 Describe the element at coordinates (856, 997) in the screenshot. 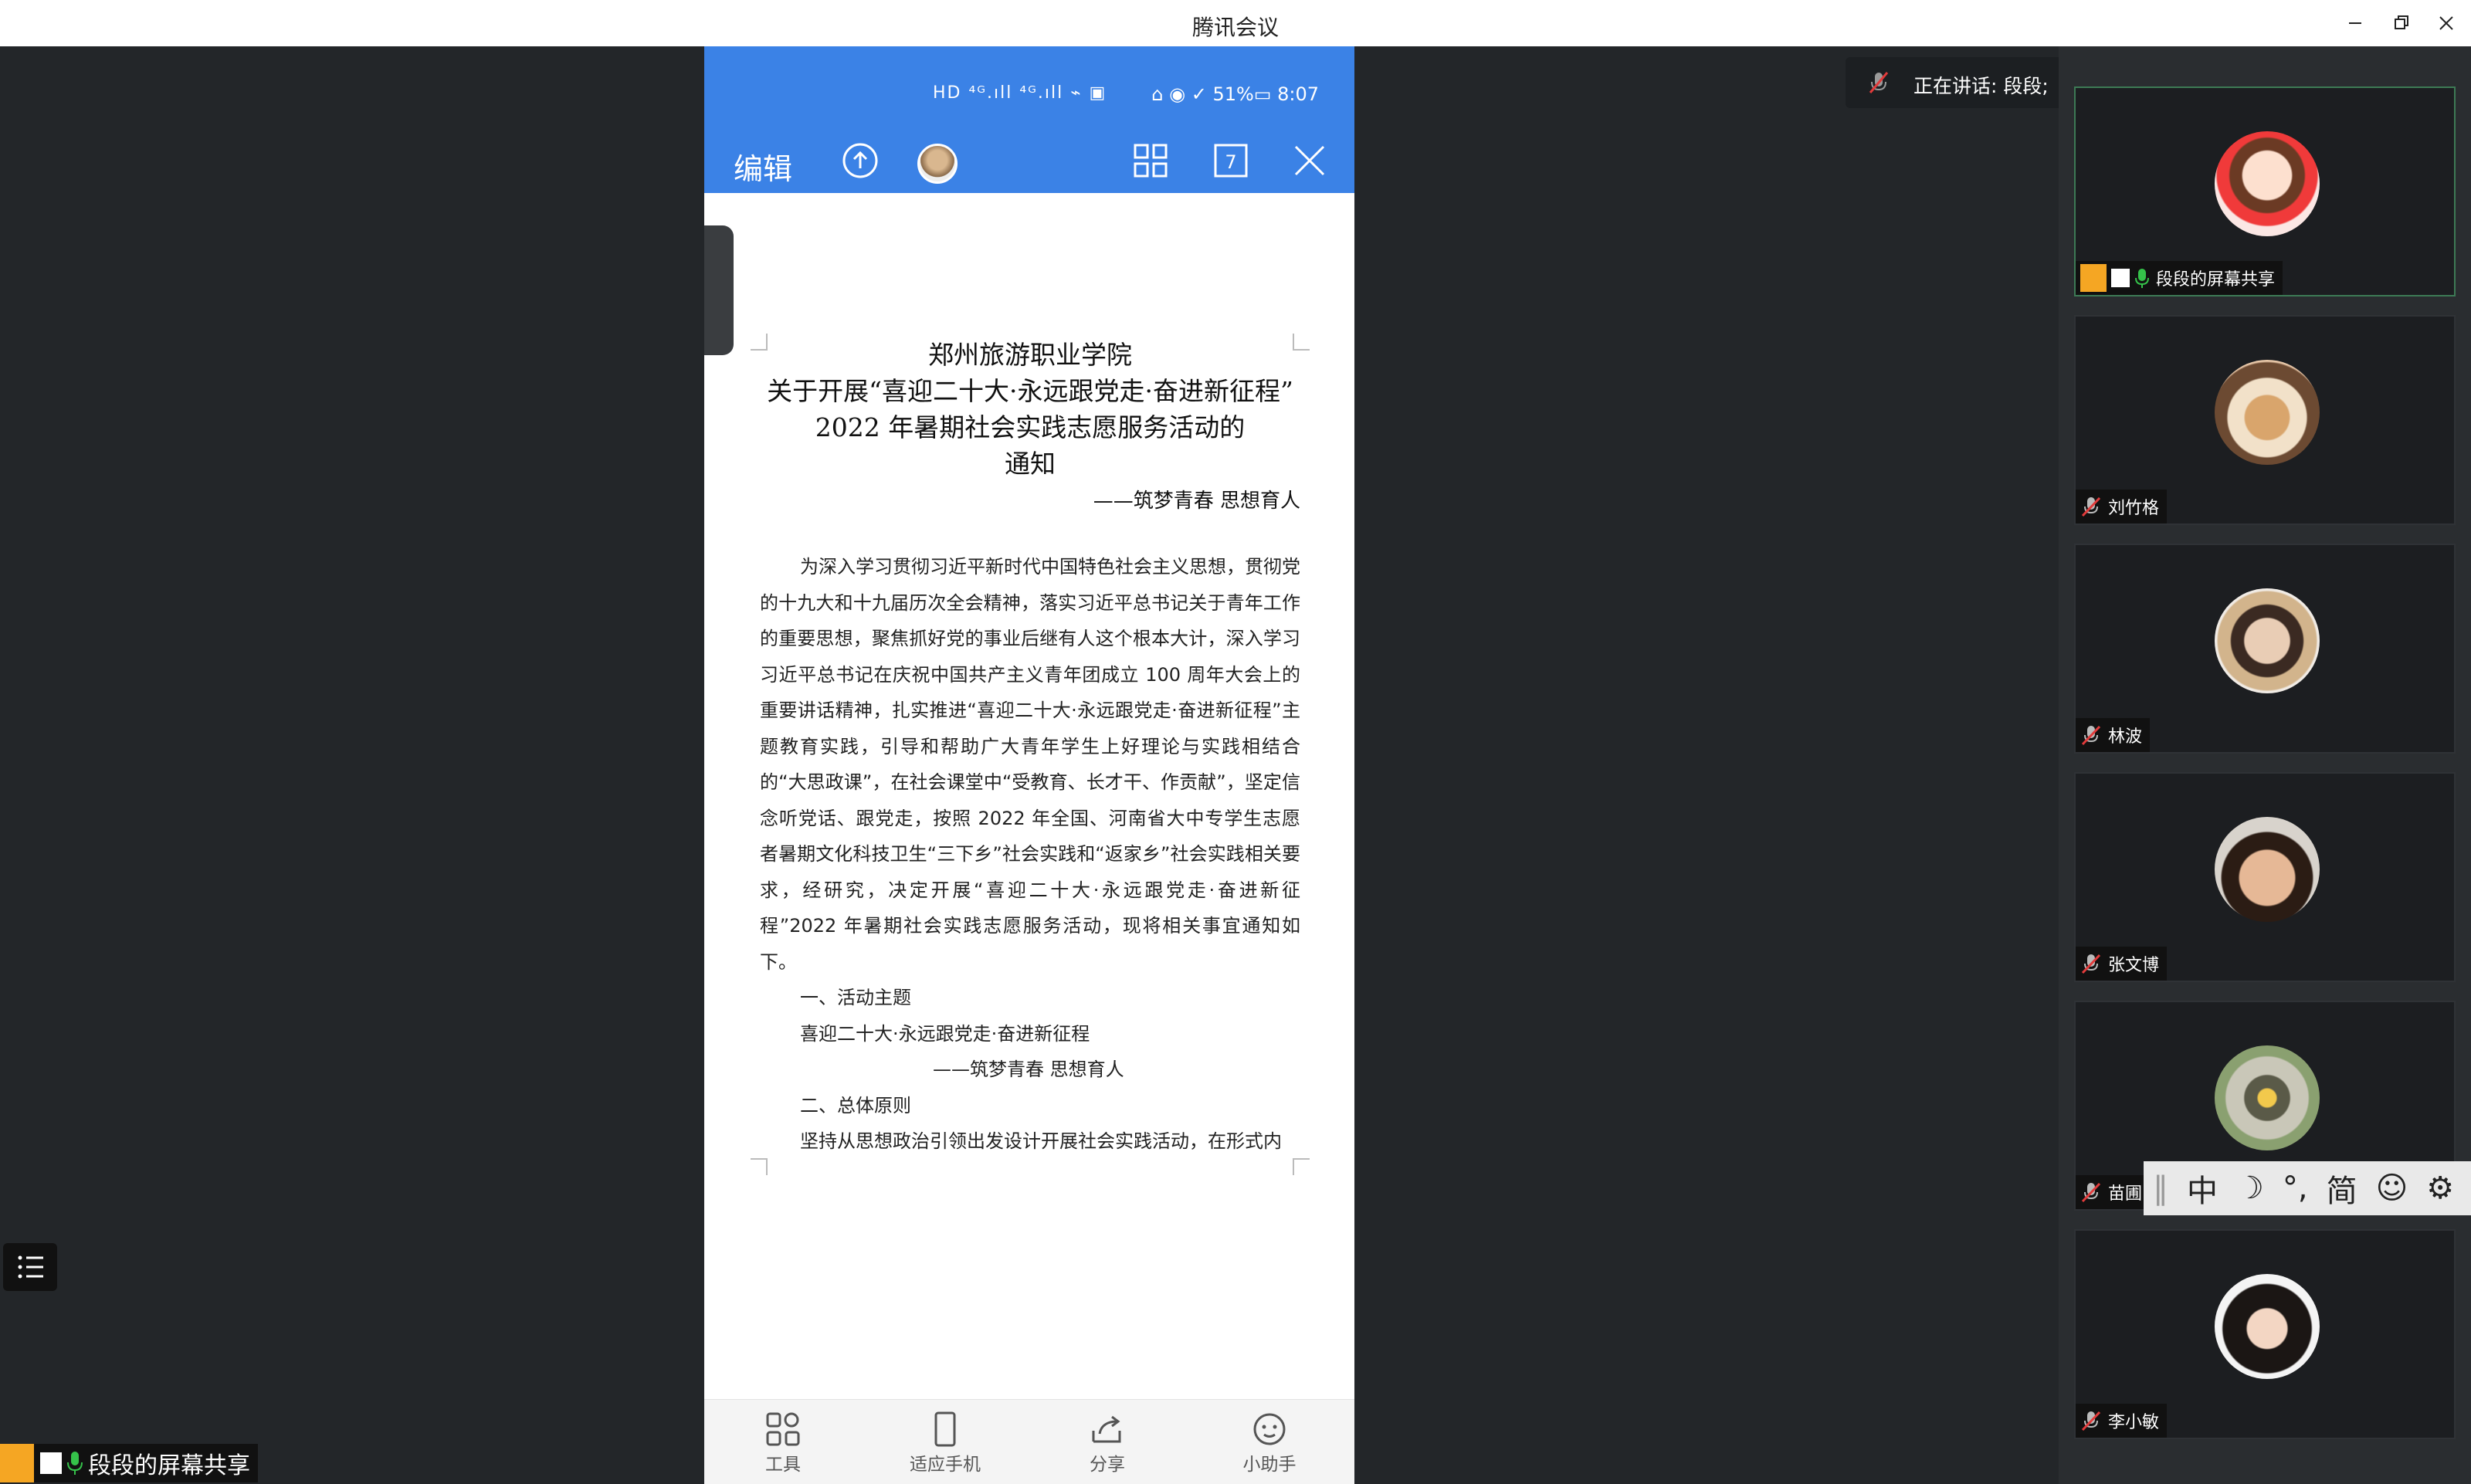

I see `doc-section-heading: 一、活动主题` at that location.